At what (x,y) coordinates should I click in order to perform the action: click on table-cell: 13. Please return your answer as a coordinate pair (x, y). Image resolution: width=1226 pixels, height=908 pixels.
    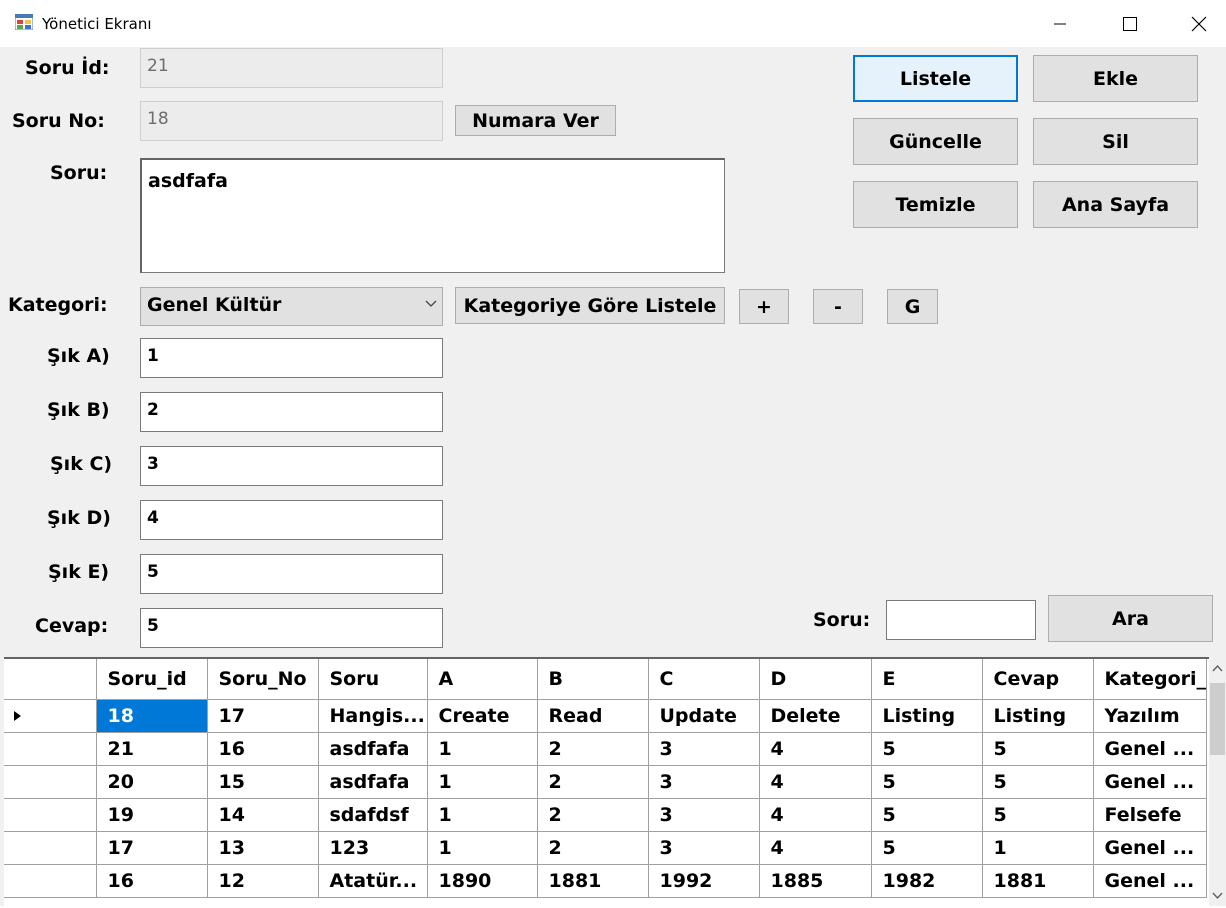
    Looking at the image, I should click on (263, 848).